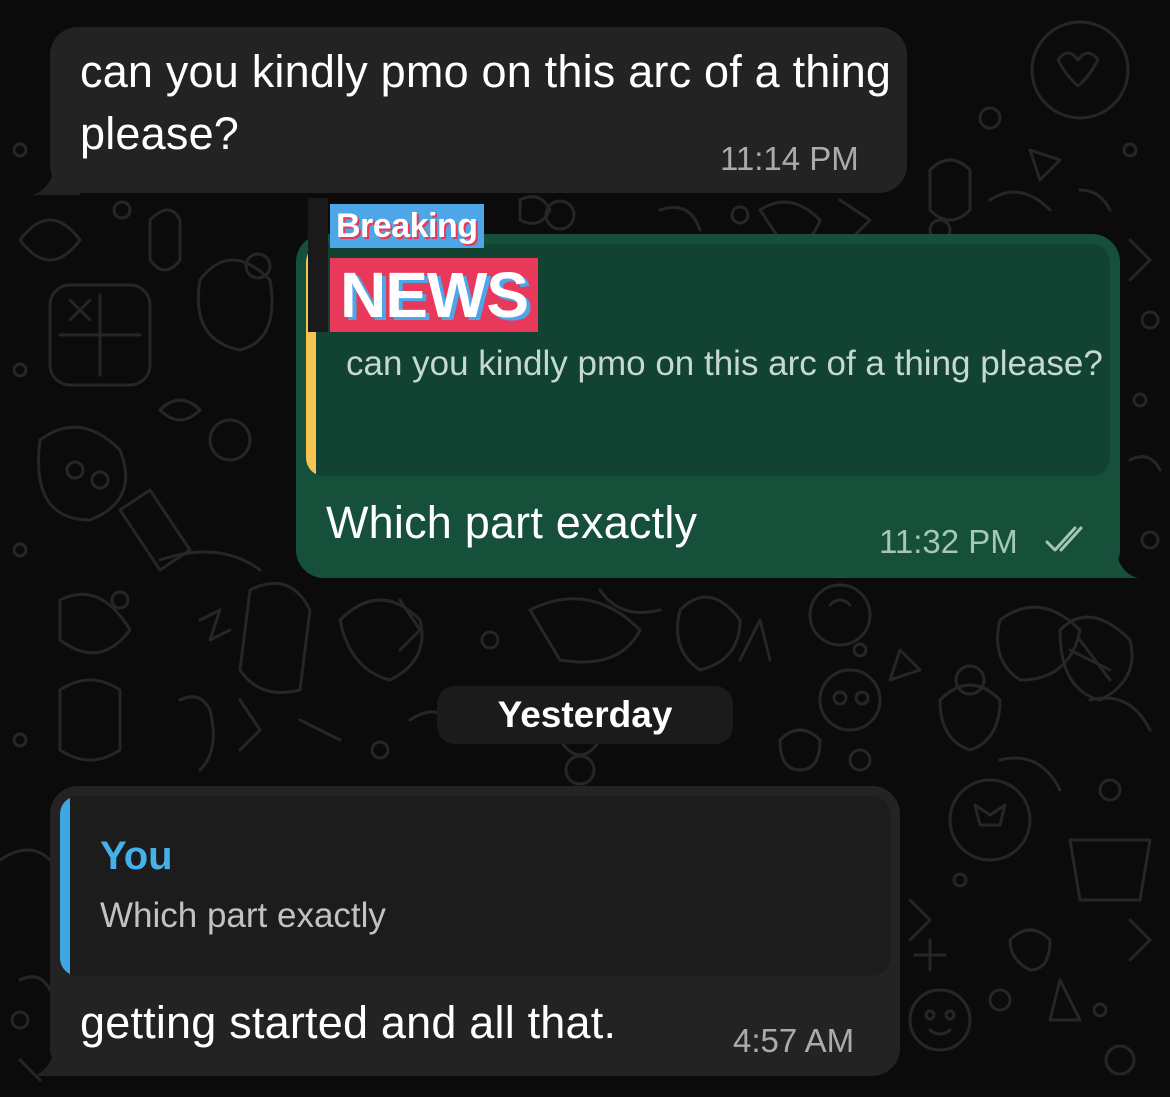 The width and height of the screenshot is (1170, 1097). Describe the element at coordinates (136, 856) in the screenshot. I see `reply-quote-author: You` at that location.